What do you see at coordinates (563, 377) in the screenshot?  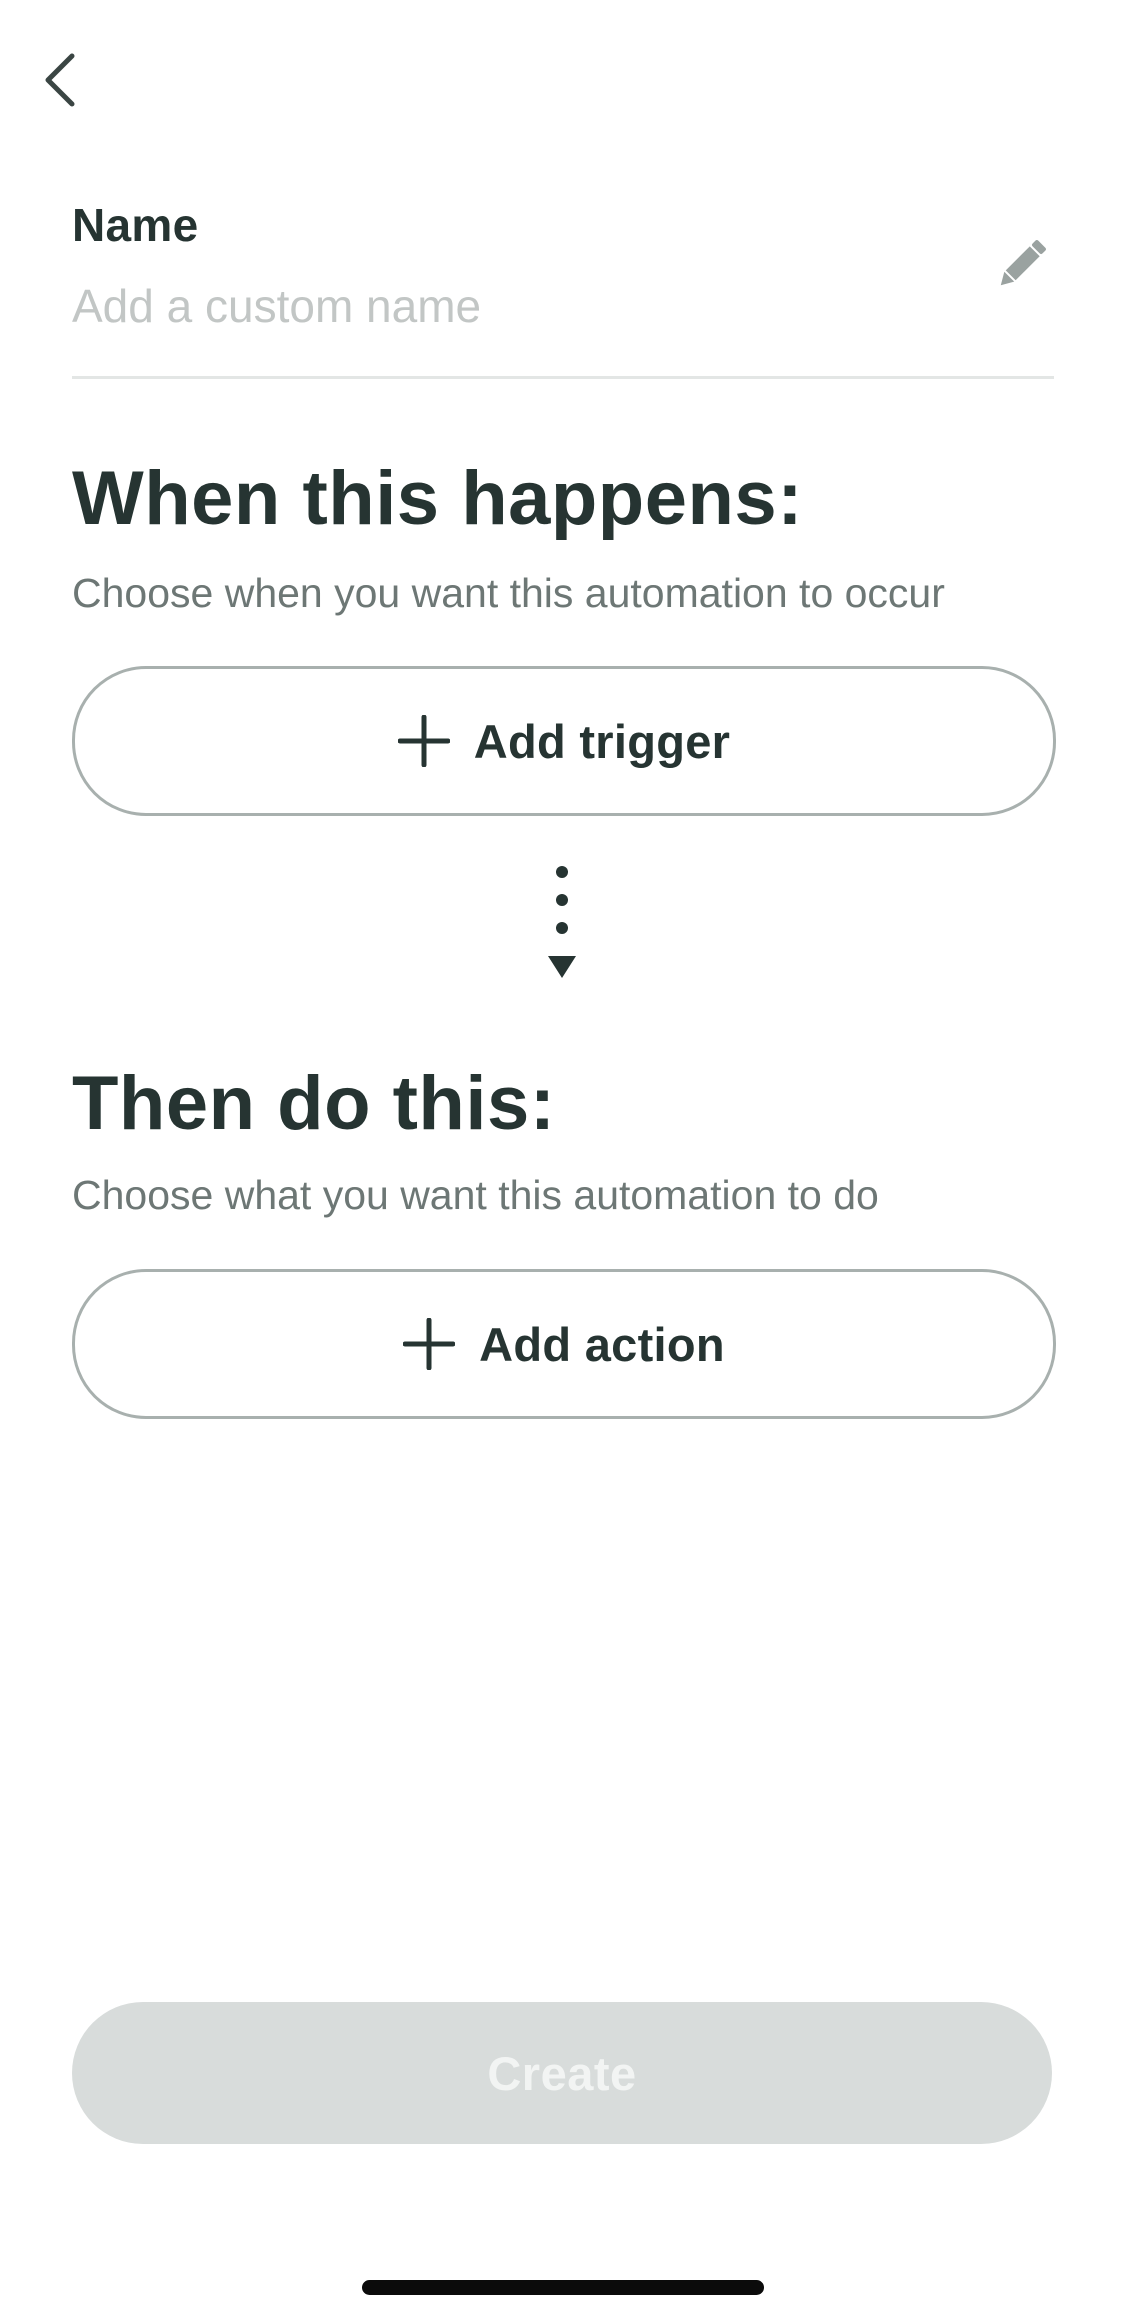 I see `name-divider` at bounding box center [563, 377].